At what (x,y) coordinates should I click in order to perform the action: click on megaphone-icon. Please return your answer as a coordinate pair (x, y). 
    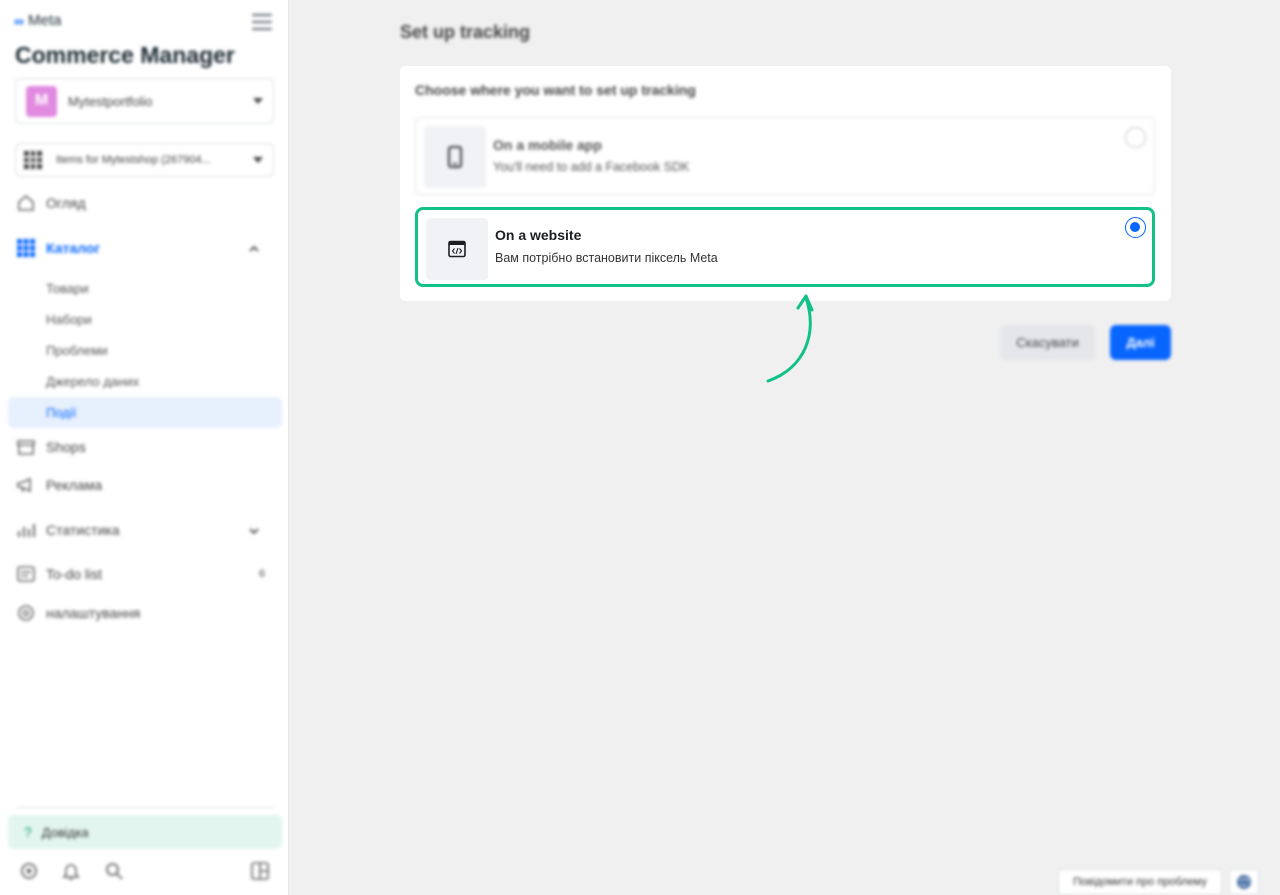
    Looking at the image, I should click on (26, 485).